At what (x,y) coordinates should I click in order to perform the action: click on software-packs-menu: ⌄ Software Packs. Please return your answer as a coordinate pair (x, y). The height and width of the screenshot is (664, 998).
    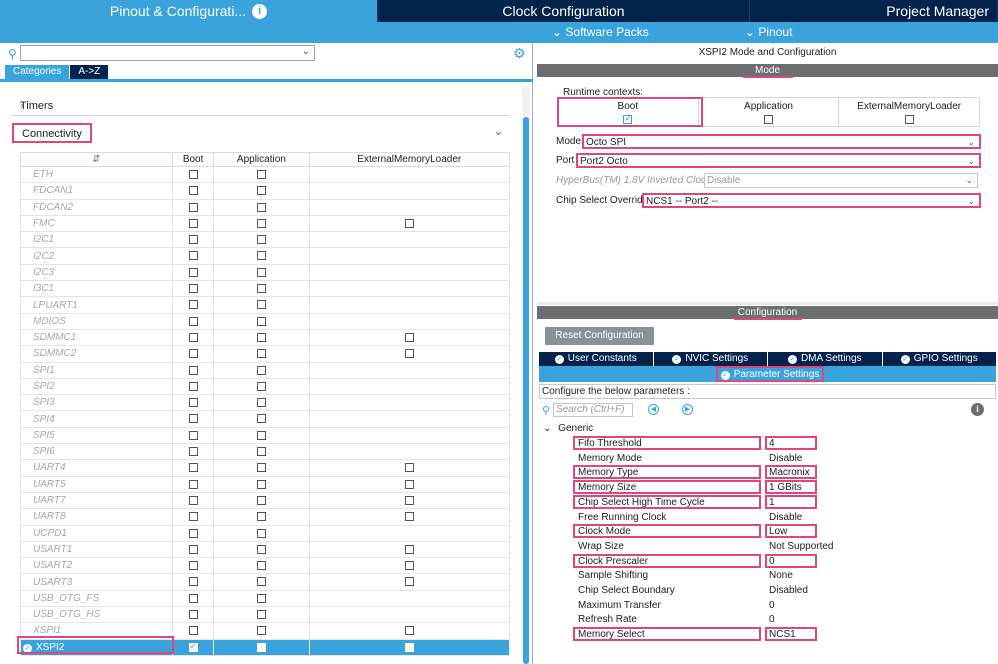
    Looking at the image, I should click on (600, 32).